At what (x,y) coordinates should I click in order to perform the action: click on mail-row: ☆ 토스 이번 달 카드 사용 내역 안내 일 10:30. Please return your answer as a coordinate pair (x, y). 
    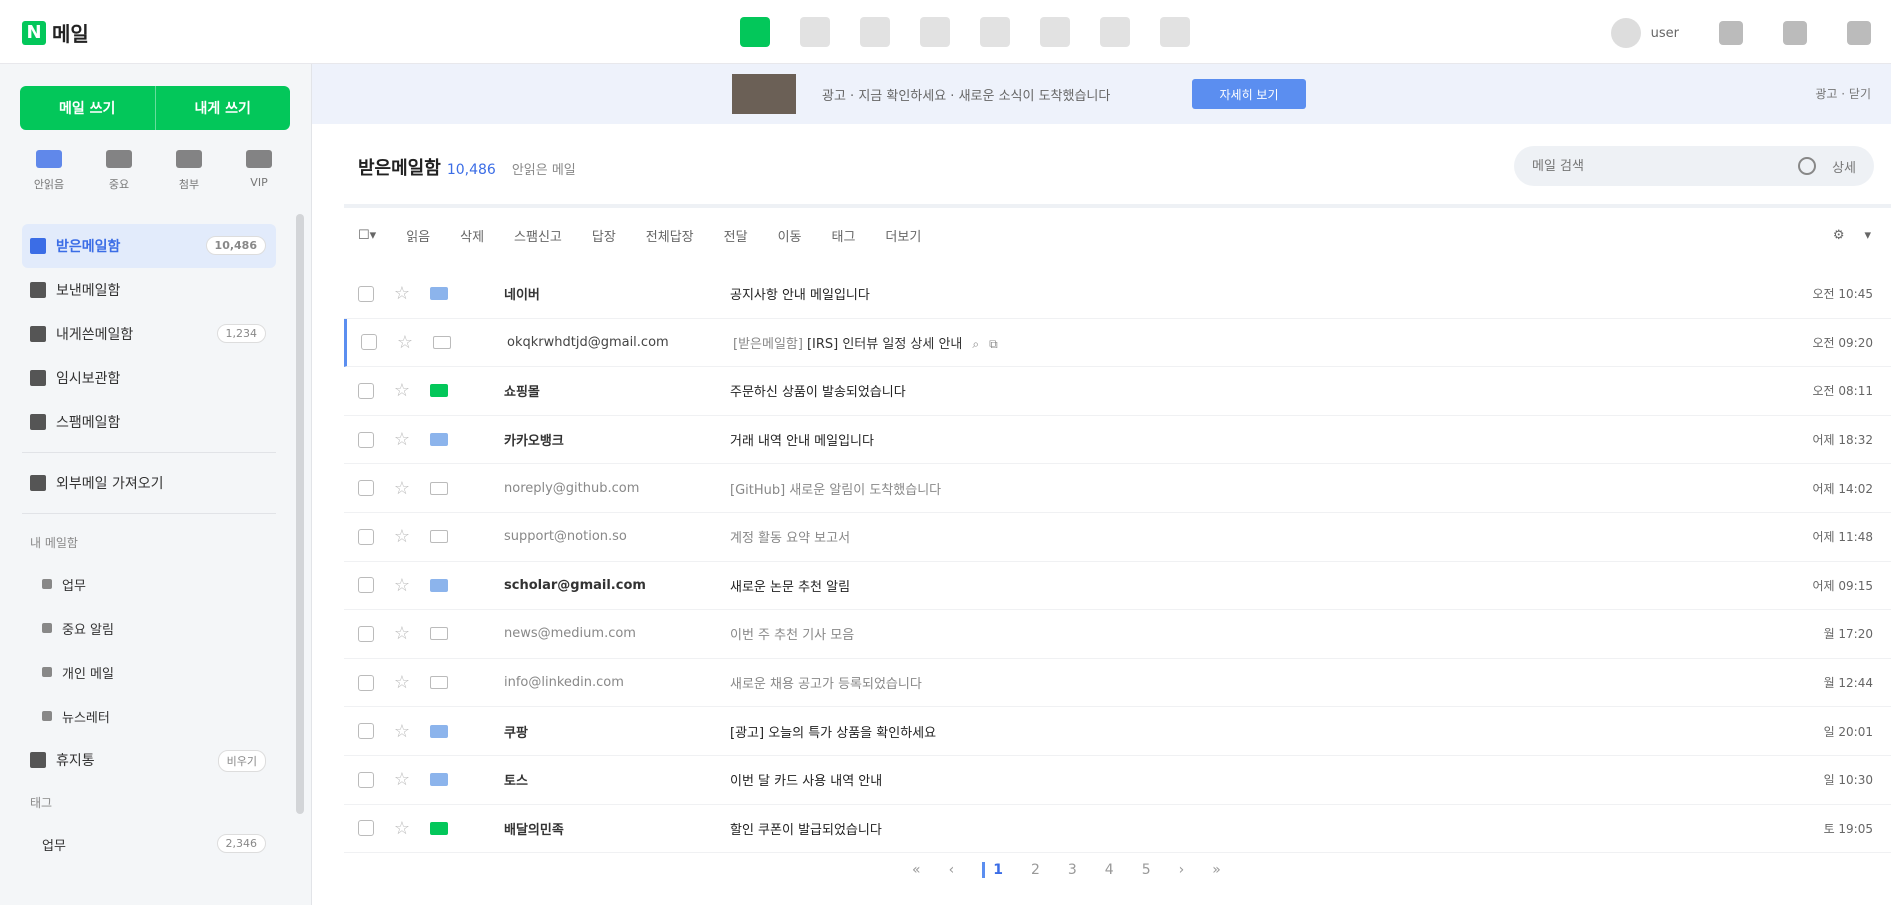
    Looking at the image, I should click on (1117, 780).